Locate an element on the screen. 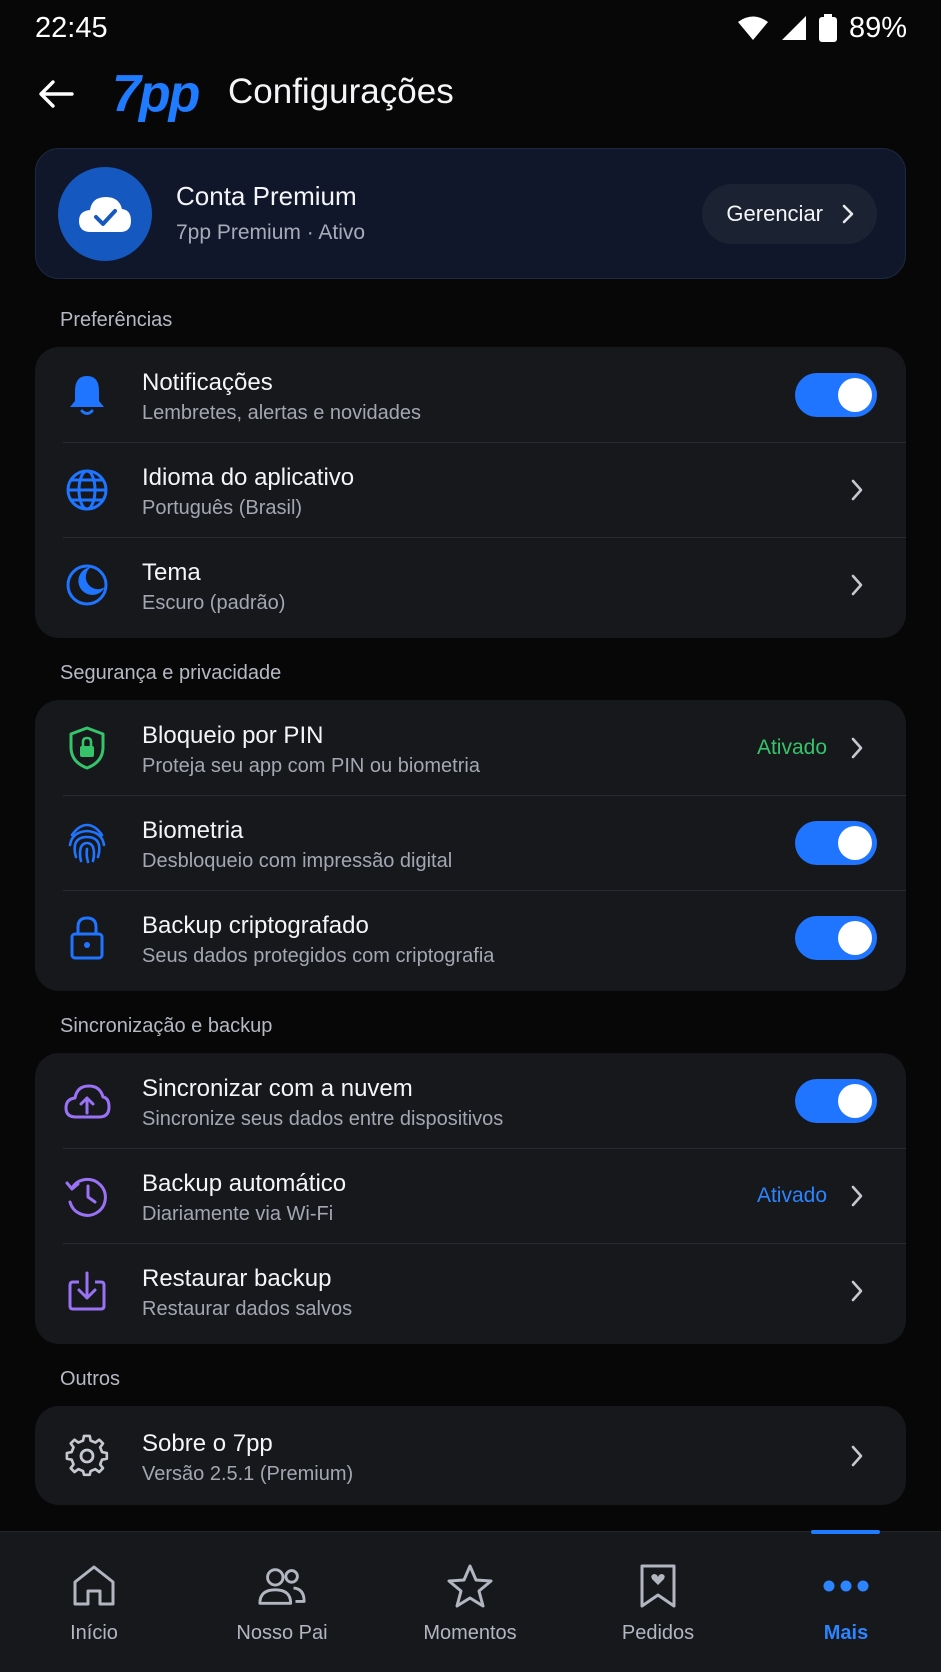  status-bar: 22:45 89% is located at coordinates (470, 28).